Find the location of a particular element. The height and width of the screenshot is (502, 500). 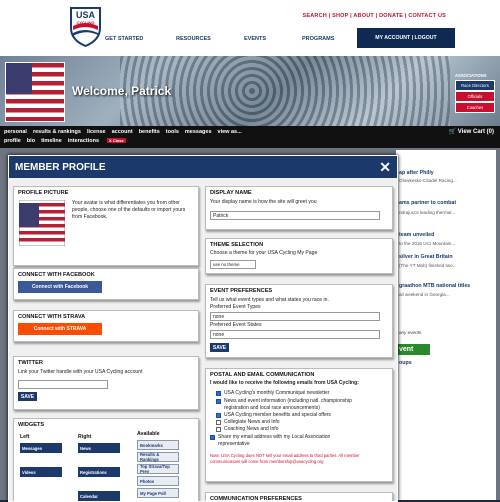

coaches-button: Coaches is located at coordinates (475, 107).